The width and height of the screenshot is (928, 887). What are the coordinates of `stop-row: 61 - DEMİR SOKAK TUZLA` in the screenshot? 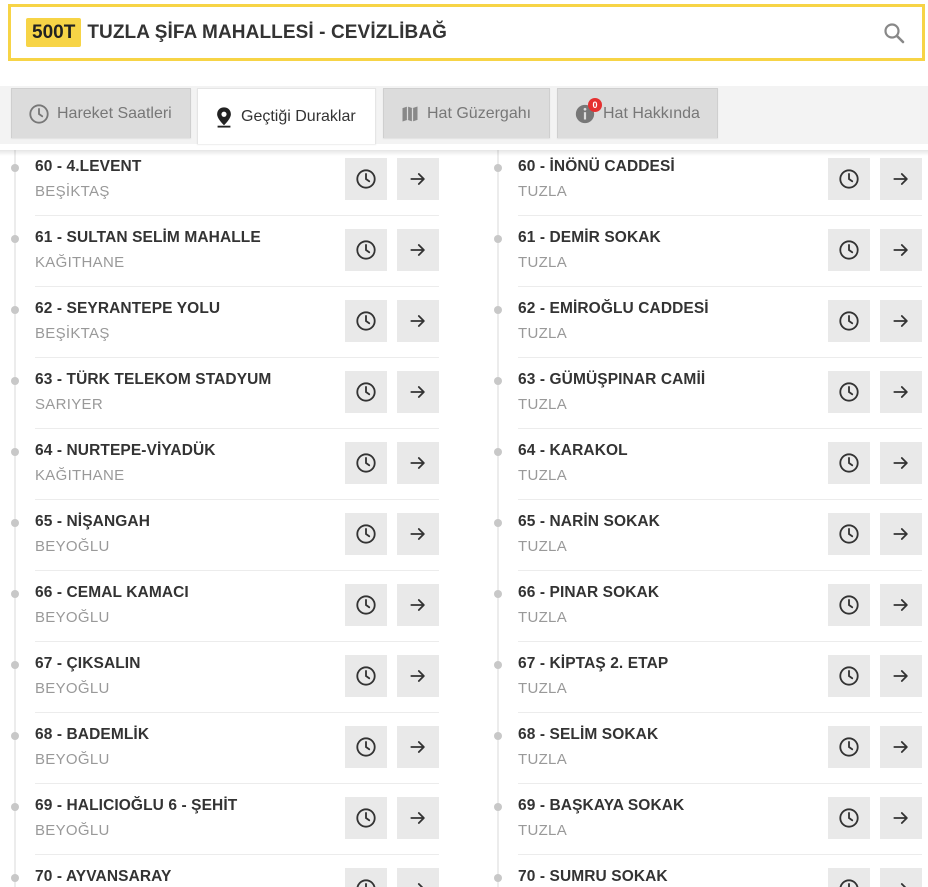 It's located at (703, 256).